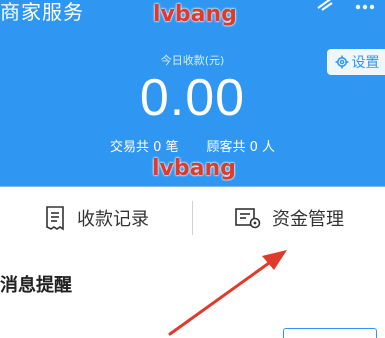 This screenshot has width=385, height=338. I want to click on fund-management-button: 资金管理, so click(289, 217).